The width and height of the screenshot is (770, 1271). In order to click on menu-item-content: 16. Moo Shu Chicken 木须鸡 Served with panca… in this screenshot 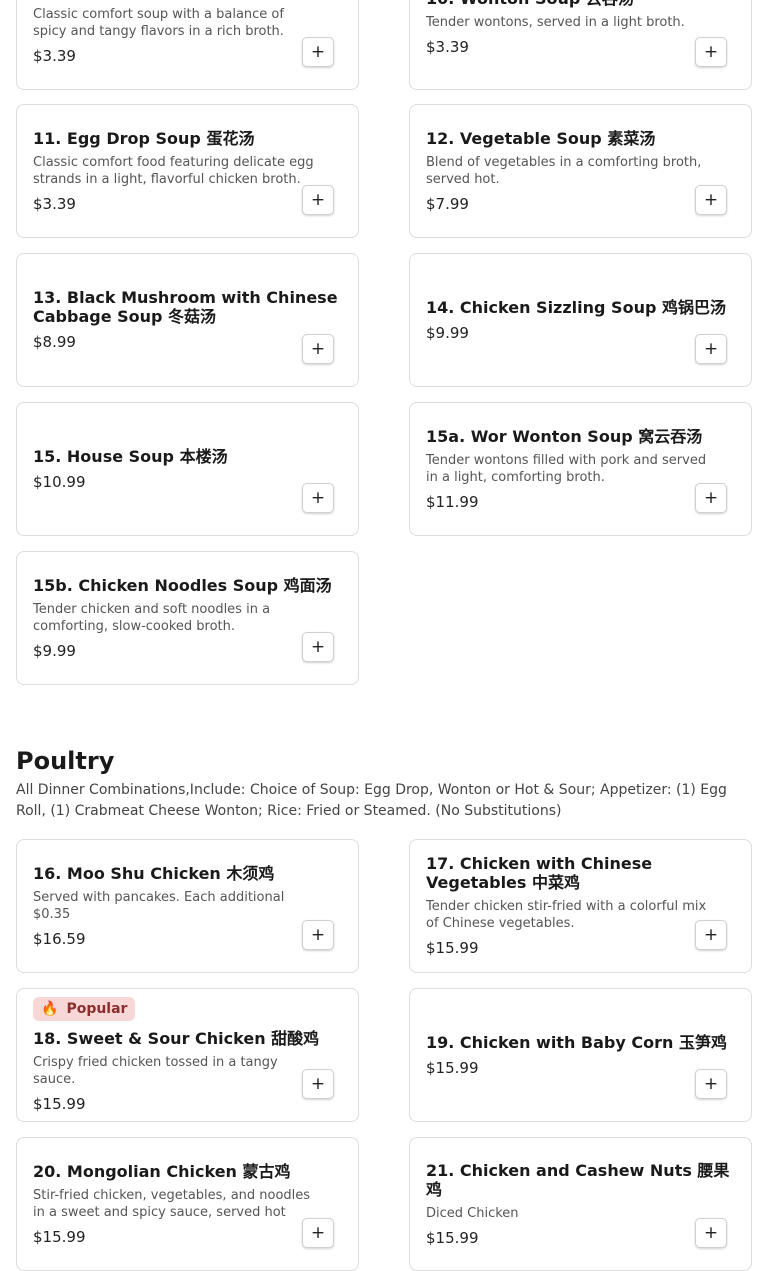, I will do `click(187, 906)`.